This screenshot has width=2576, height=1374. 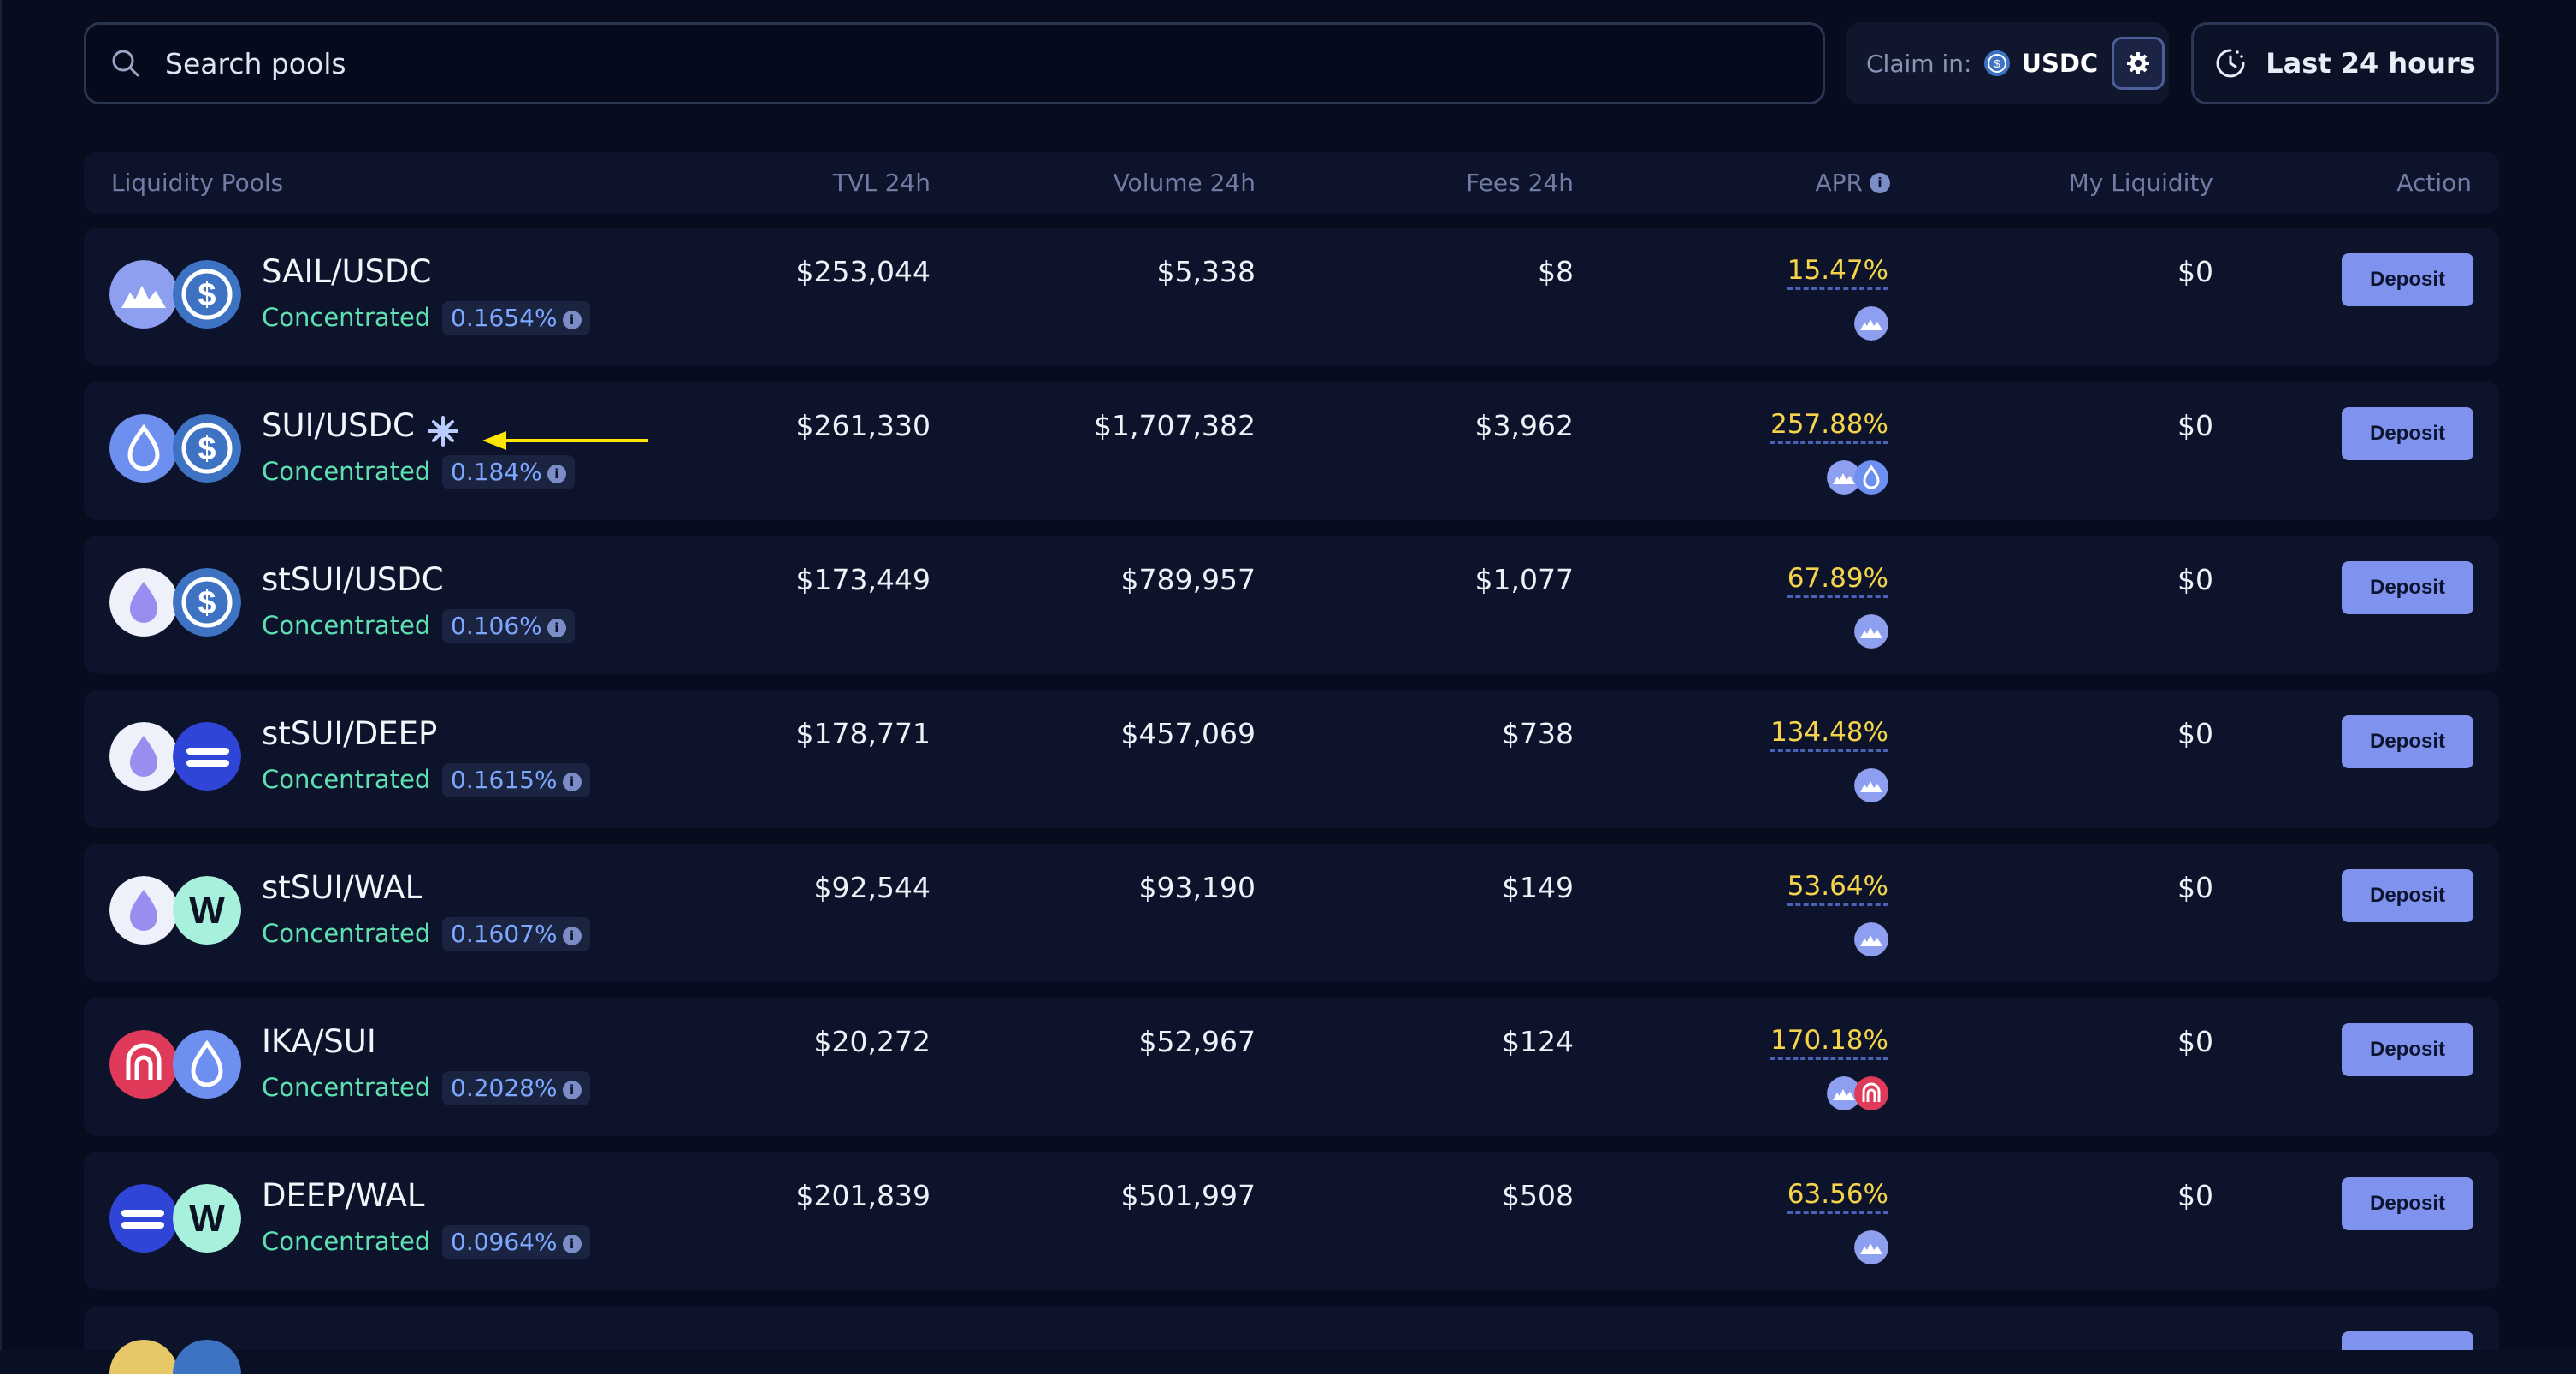 What do you see at coordinates (197, 183) in the screenshot?
I see `col-liquidity-pools: Liquidity Pools` at bounding box center [197, 183].